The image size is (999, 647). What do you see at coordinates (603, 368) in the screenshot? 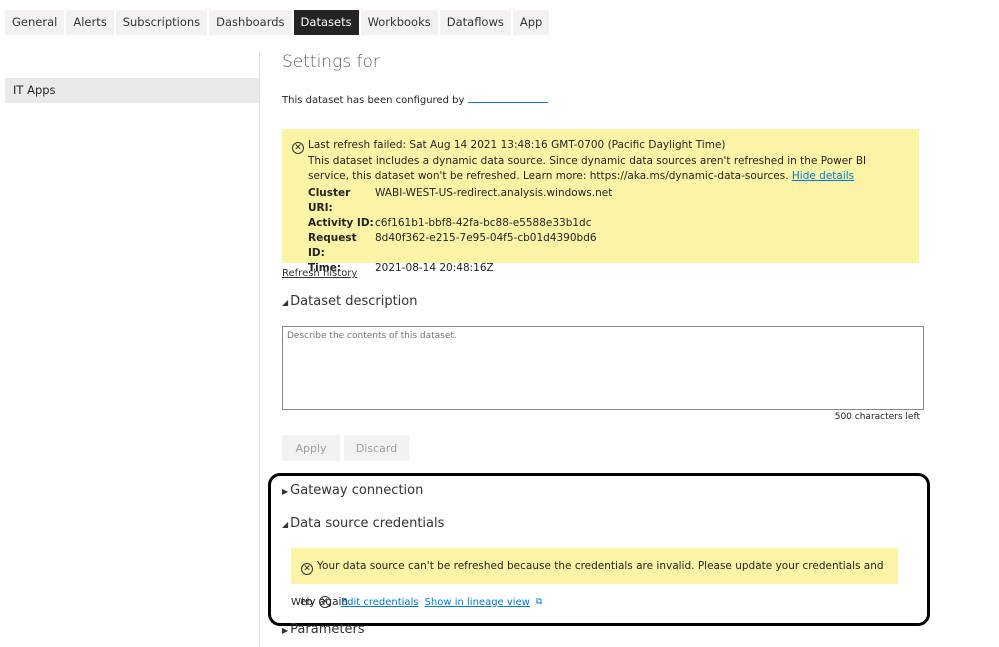
I see `description-input` at bounding box center [603, 368].